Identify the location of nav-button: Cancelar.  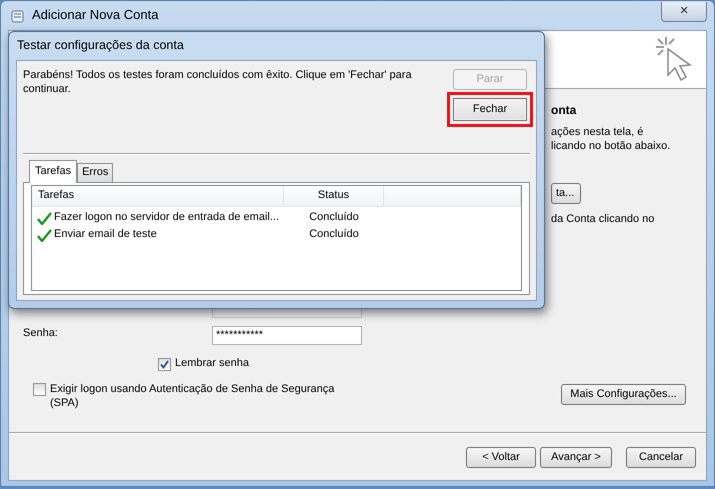
(661, 457).